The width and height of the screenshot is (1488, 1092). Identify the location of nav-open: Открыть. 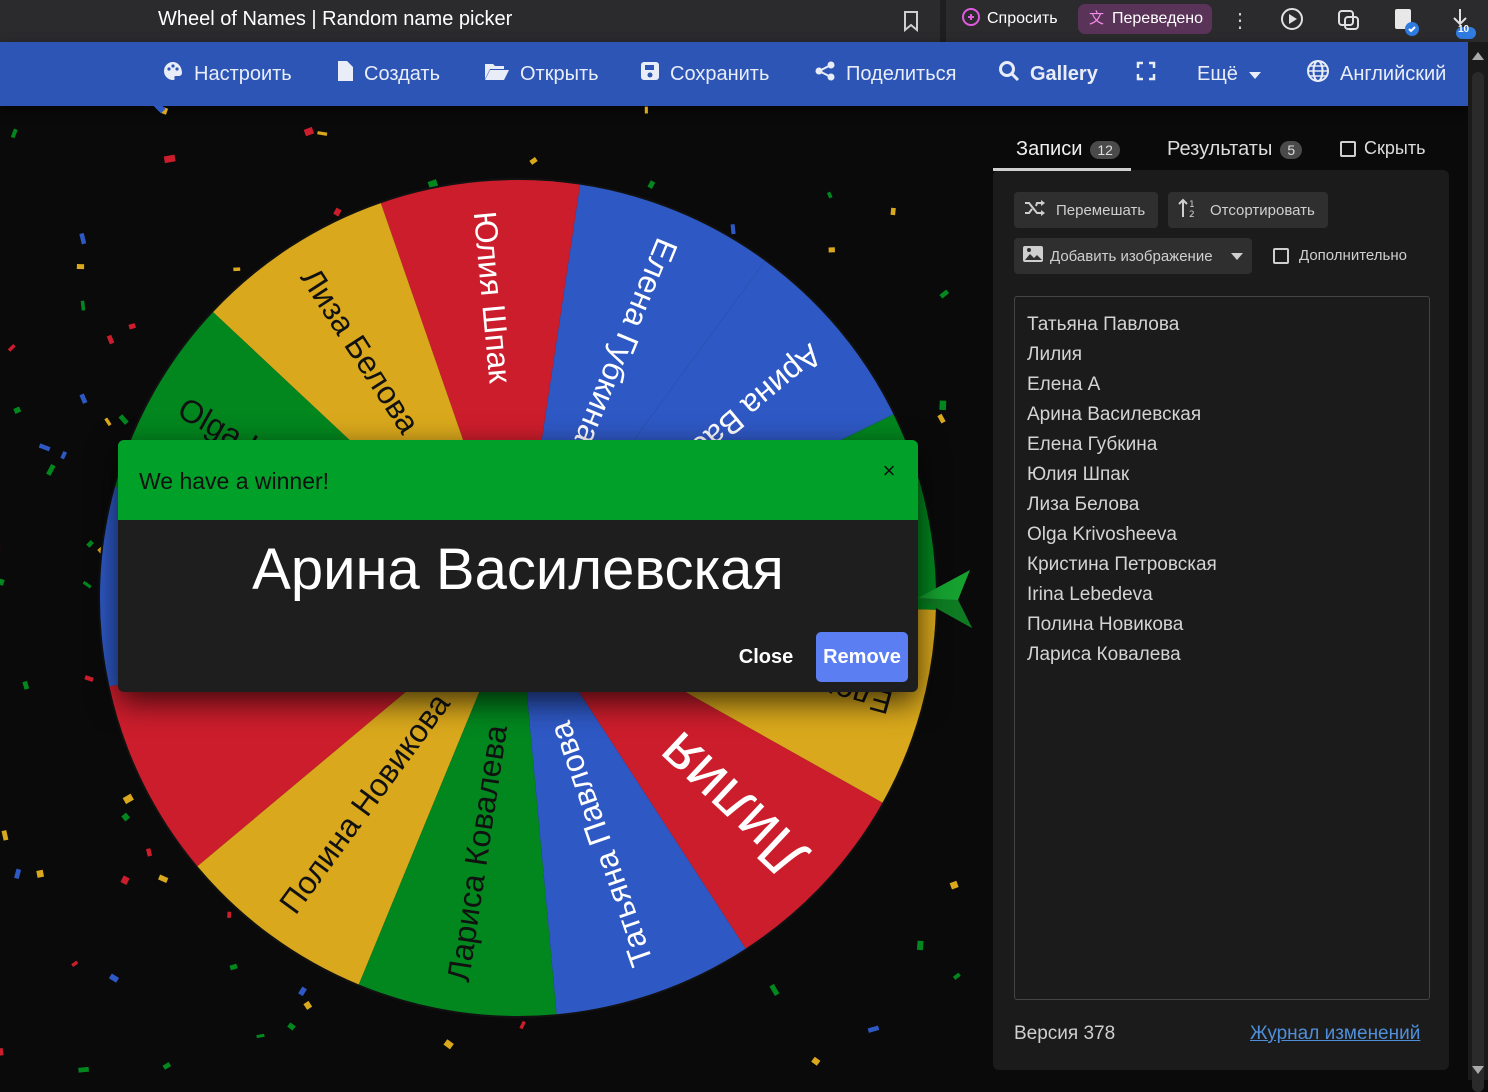
(541, 74).